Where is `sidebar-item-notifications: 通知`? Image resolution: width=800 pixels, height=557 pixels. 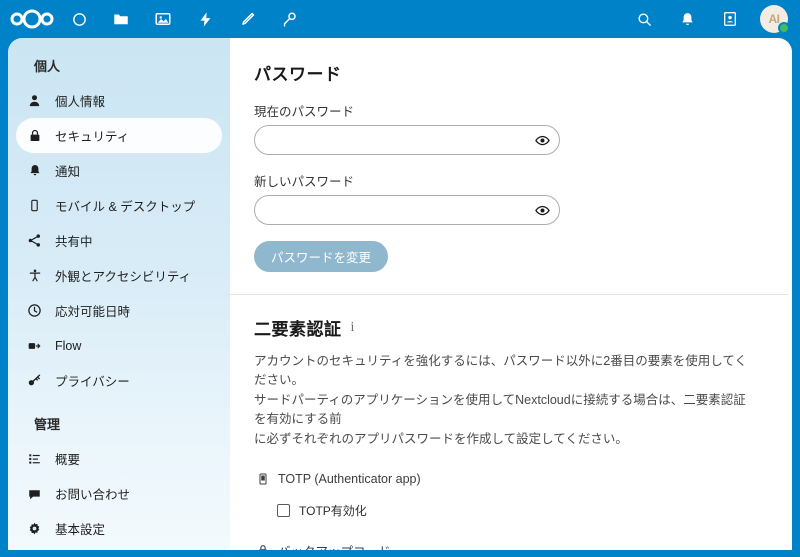
sidebar-item-notifications: 通知 is located at coordinates (119, 170).